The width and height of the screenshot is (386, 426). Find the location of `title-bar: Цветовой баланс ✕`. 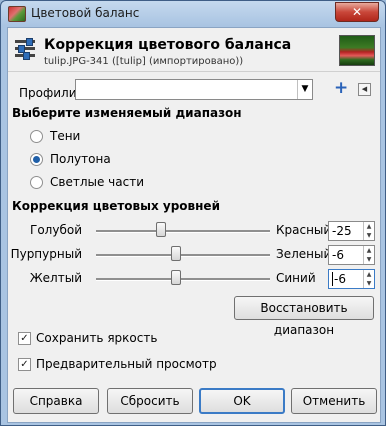

title-bar: Цветовой баланс ✕ is located at coordinates (193, 14).